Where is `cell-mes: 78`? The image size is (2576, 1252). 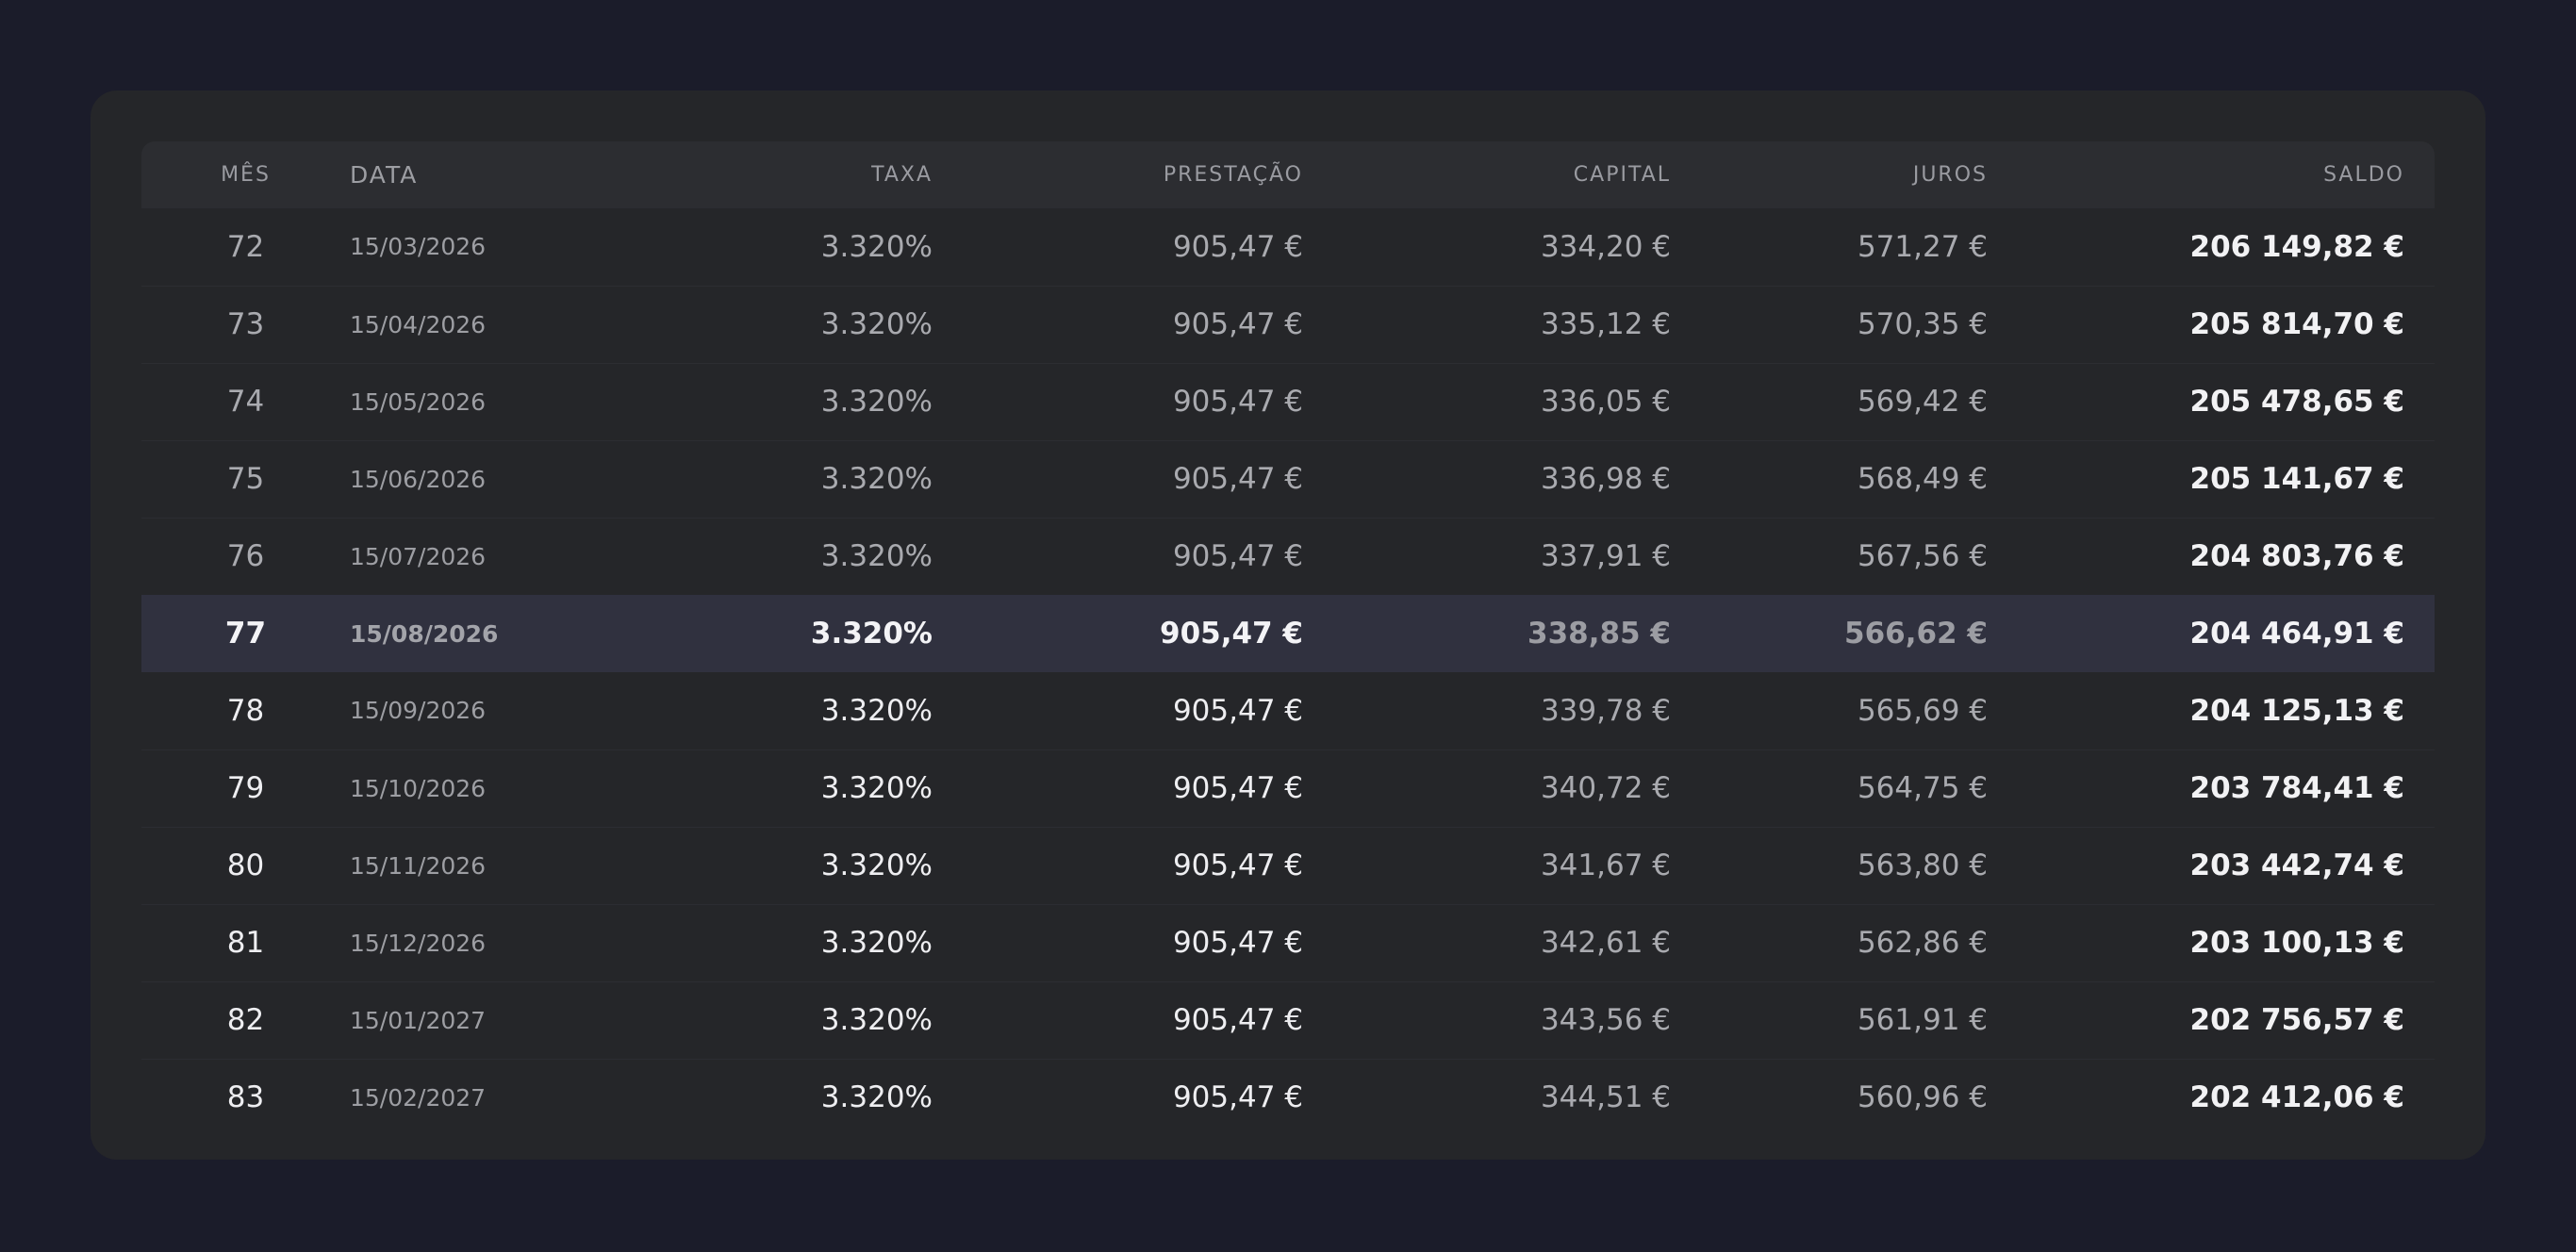 cell-mes: 78 is located at coordinates (245, 710).